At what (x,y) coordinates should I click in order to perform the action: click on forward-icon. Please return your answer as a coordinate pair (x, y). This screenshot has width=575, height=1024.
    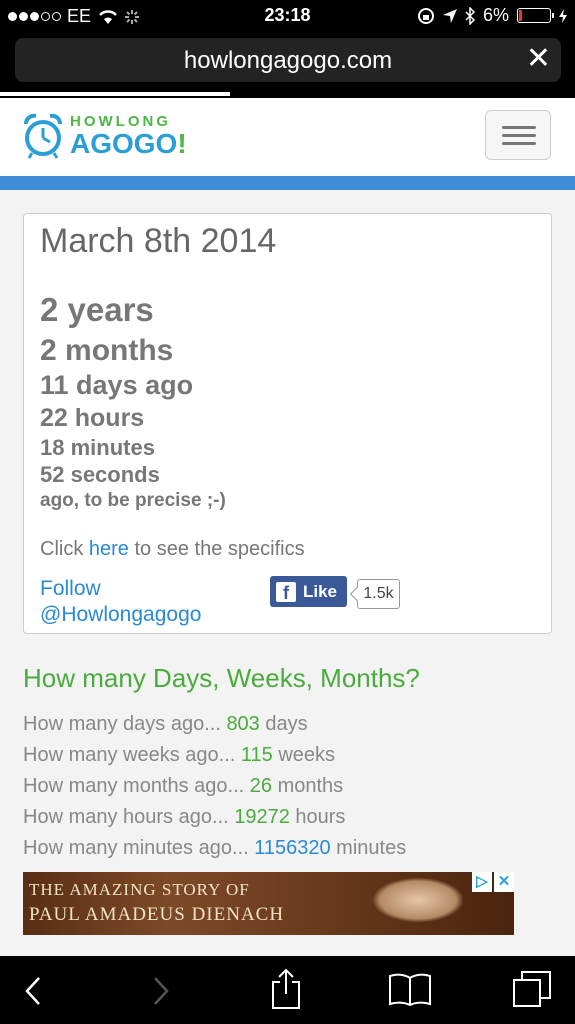
    Looking at the image, I should click on (161, 991).